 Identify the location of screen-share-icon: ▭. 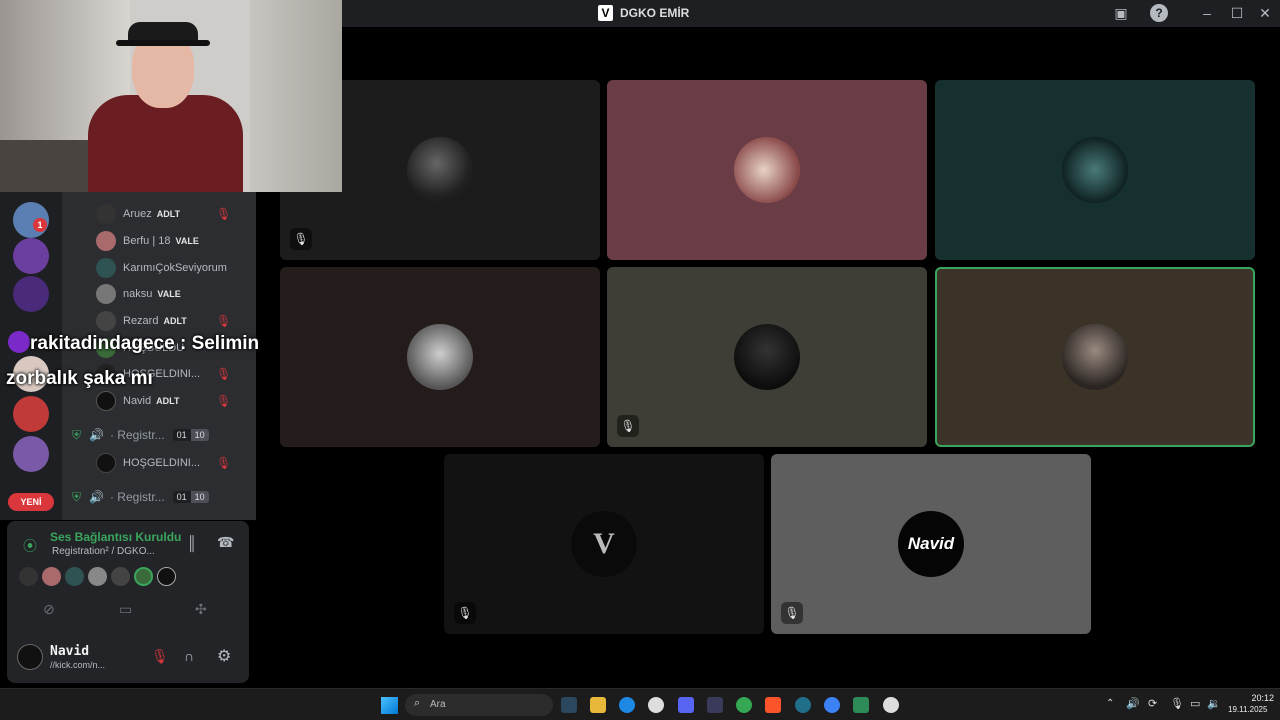
(125, 609).